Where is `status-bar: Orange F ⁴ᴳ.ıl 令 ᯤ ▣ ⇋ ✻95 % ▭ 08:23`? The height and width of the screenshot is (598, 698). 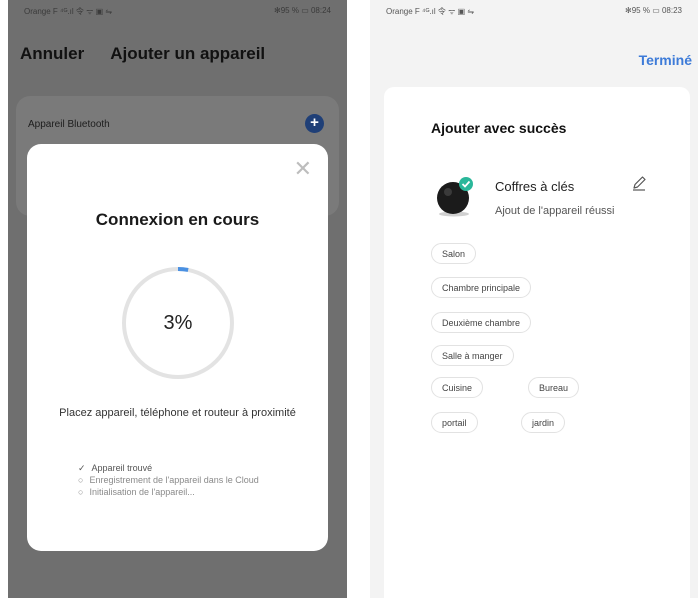 status-bar: Orange F ⁴ᴳ.ıl 令 ᯤ ▣ ⇋ ✻95 % ▭ 08:23 is located at coordinates (534, 13).